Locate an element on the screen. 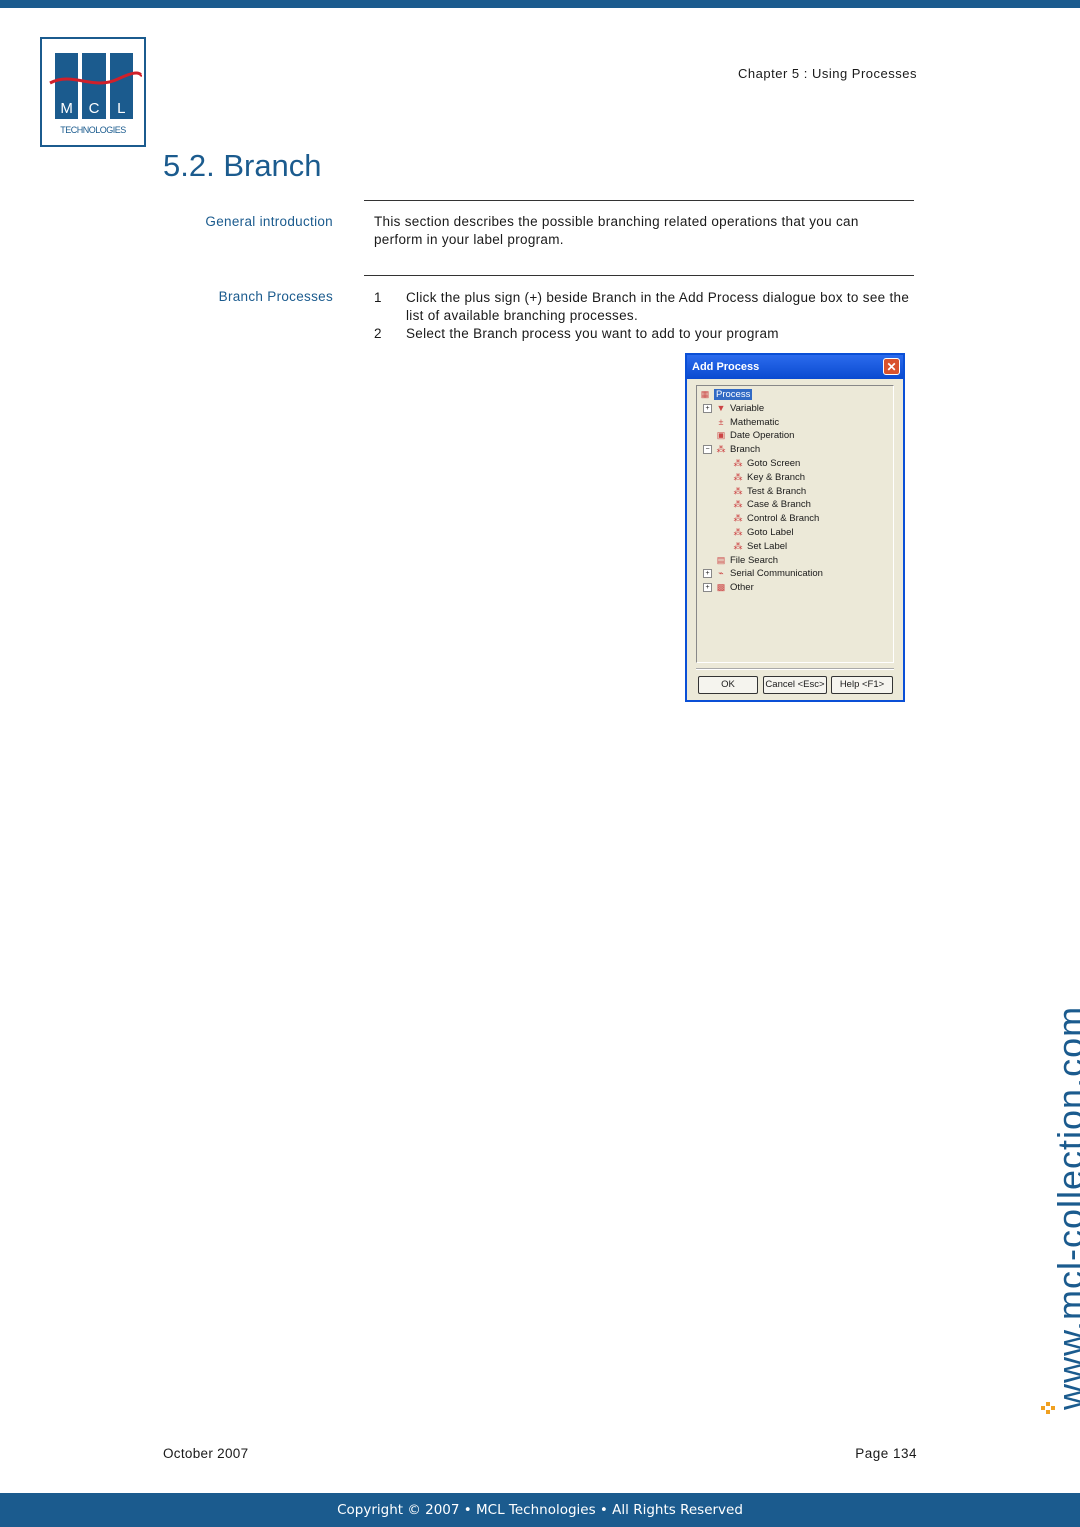 The width and height of the screenshot is (1080, 1527). tree-item-label: Serial Communication is located at coordinates (776, 574).